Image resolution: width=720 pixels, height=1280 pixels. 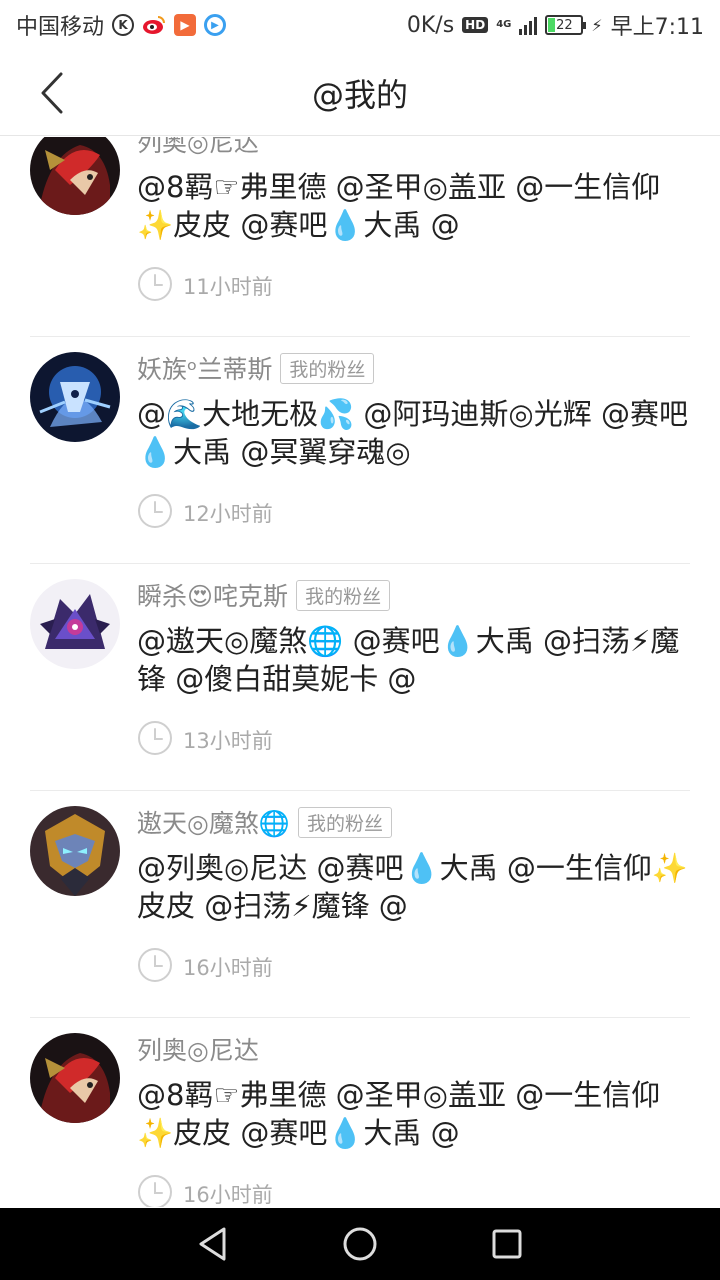 I want to click on user-name: 瞬杀😍咤克斯, so click(x=212, y=595).